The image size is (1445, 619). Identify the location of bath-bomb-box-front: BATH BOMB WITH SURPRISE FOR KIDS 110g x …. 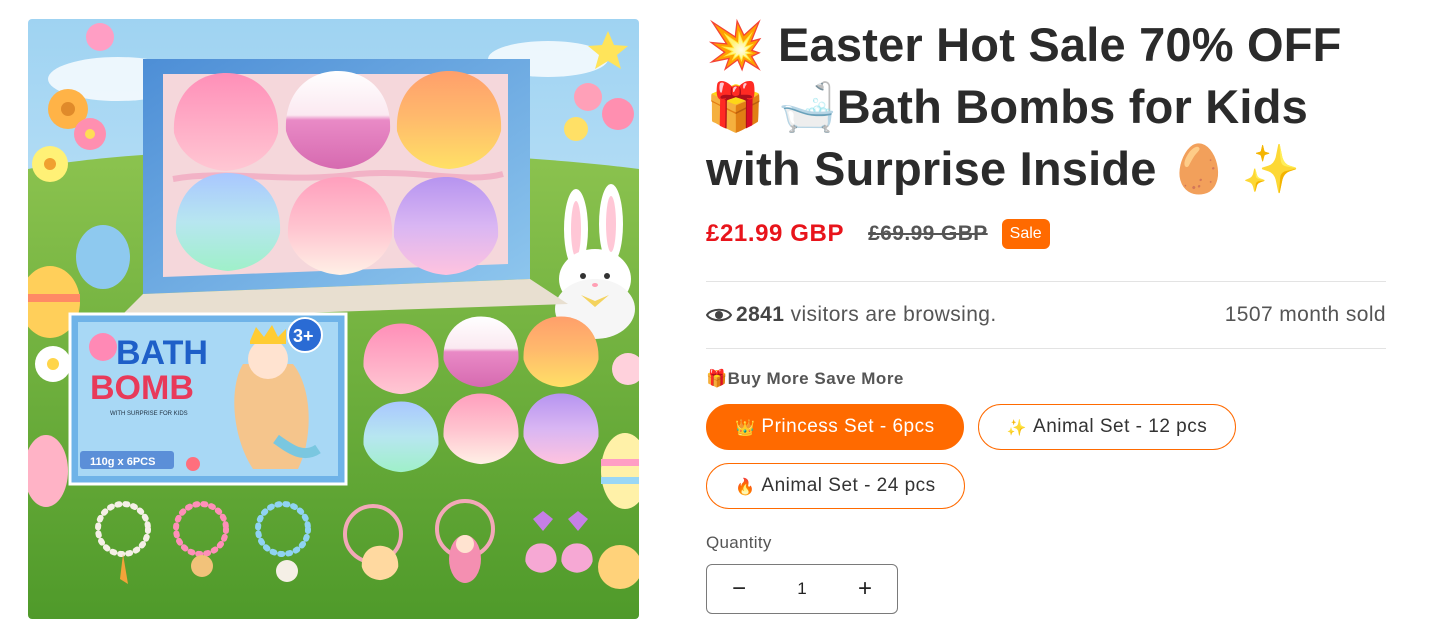
(208, 399).